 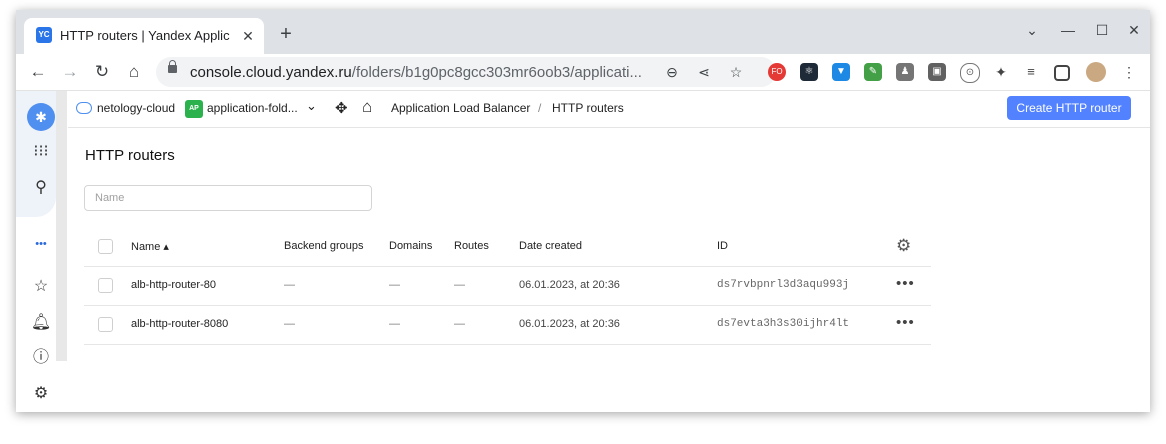 What do you see at coordinates (672, 72) in the screenshot?
I see `zoom-icon: ⊖` at bounding box center [672, 72].